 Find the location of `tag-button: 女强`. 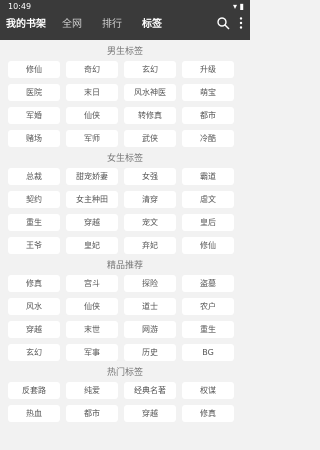

tag-button: 女强 is located at coordinates (150, 176).